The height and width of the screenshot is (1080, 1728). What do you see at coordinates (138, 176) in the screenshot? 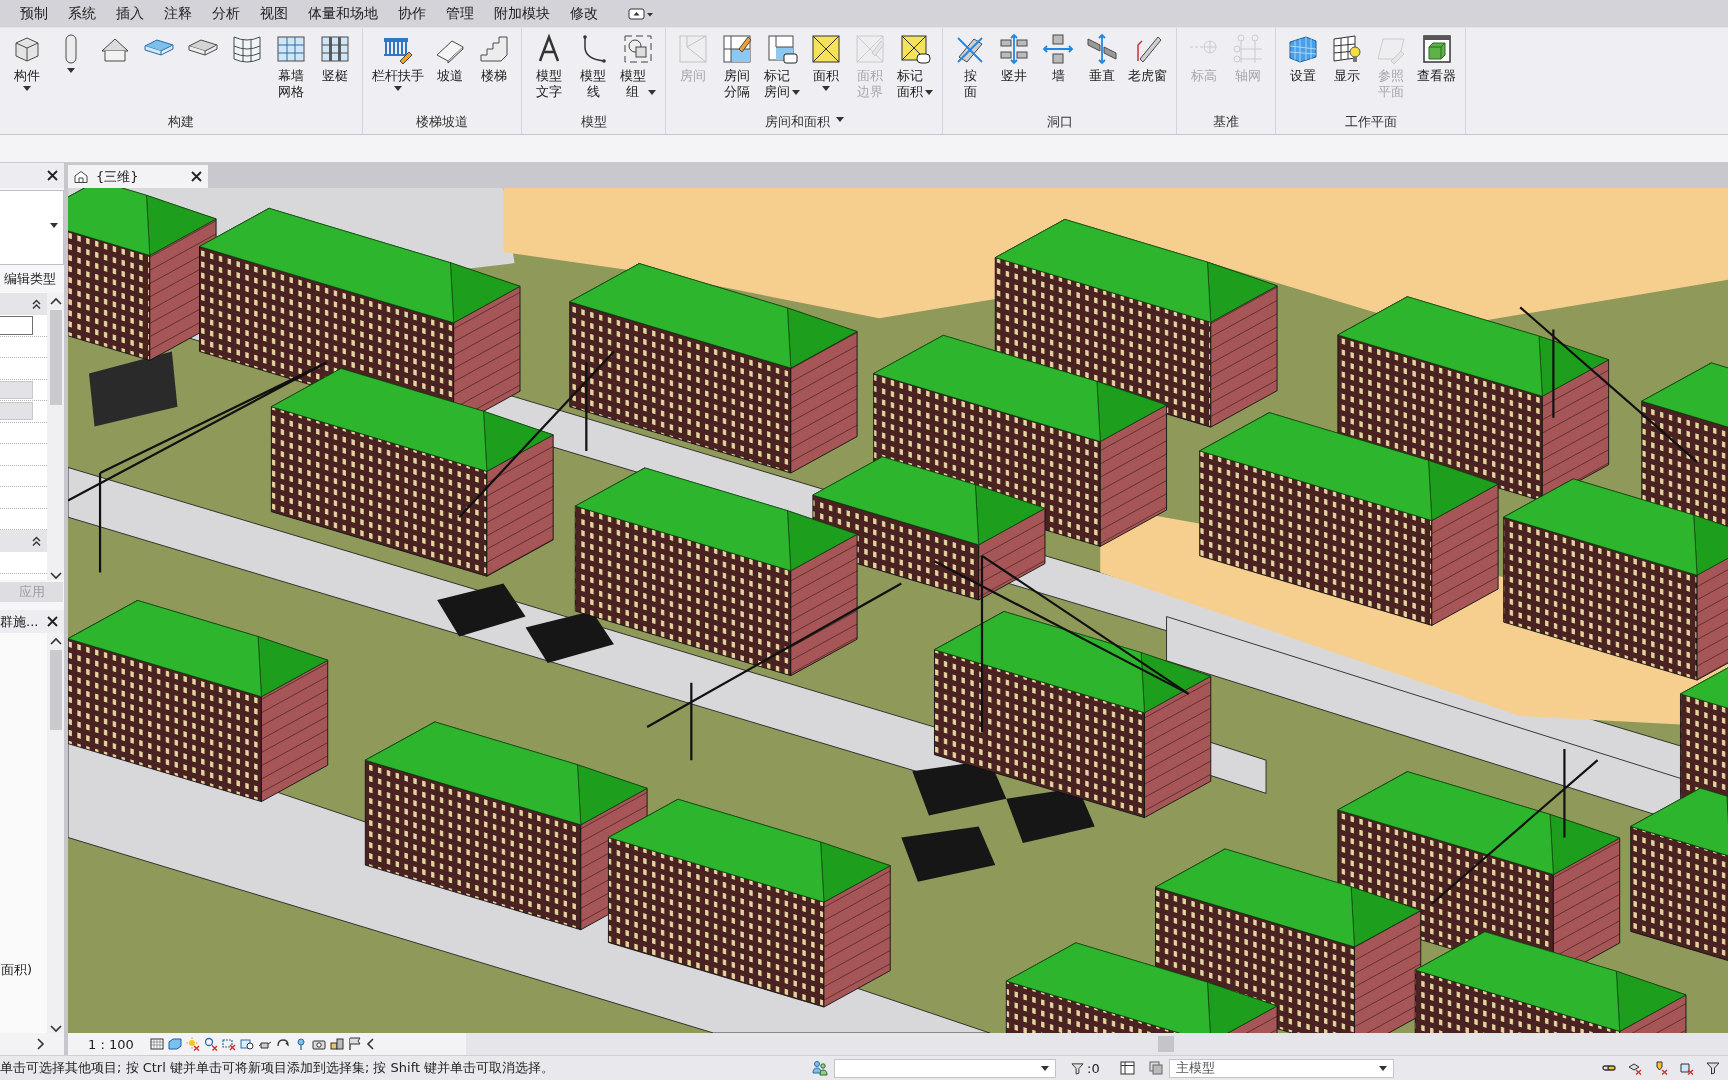
I see `view-tab: {三维}` at bounding box center [138, 176].